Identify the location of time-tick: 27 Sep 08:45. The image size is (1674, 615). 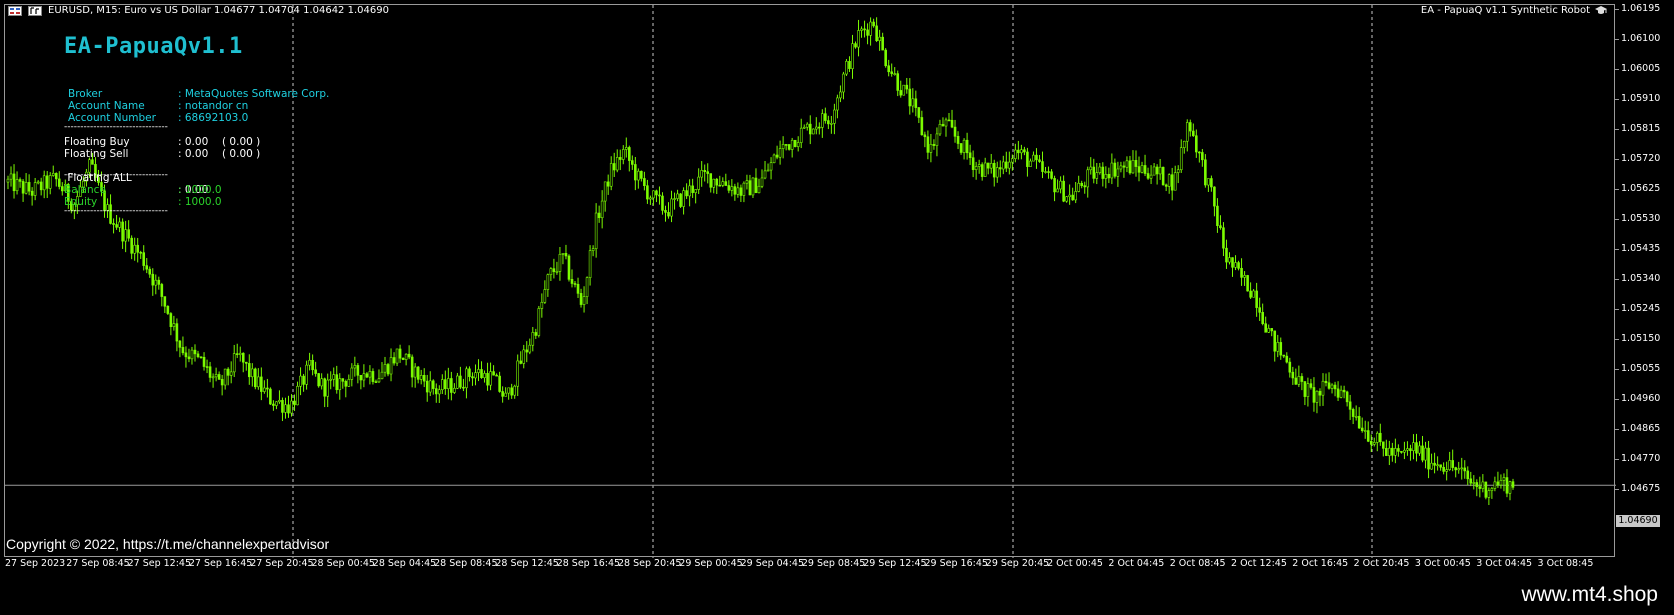
(98, 563).